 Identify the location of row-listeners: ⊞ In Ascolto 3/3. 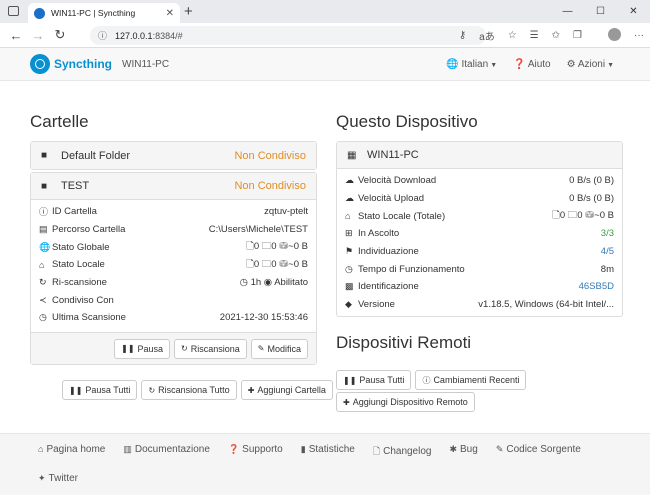
(479, 234).